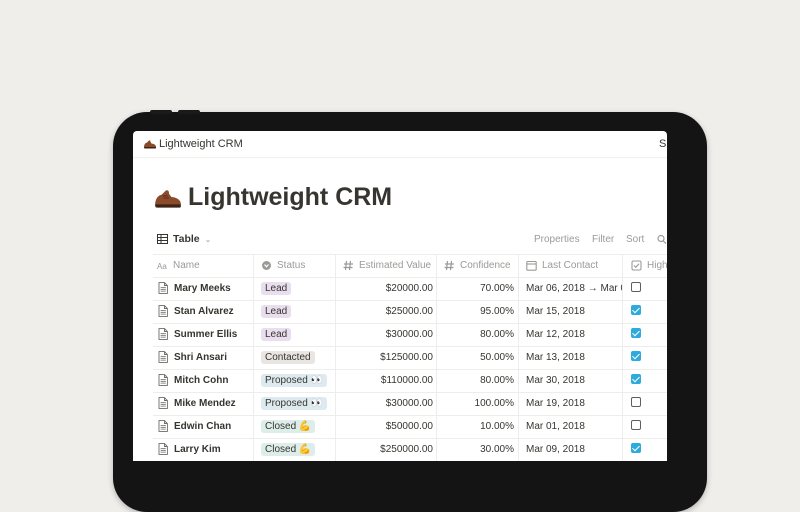  I want to click on last-contact-cell: Mar 06, 2018 → Mar 0, so click(570, 289).